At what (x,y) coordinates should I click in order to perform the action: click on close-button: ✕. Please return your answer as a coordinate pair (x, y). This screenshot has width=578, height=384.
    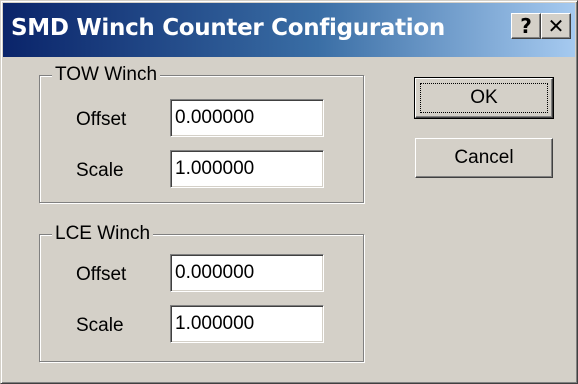
    Looking at the image, I should click on (556, 26).